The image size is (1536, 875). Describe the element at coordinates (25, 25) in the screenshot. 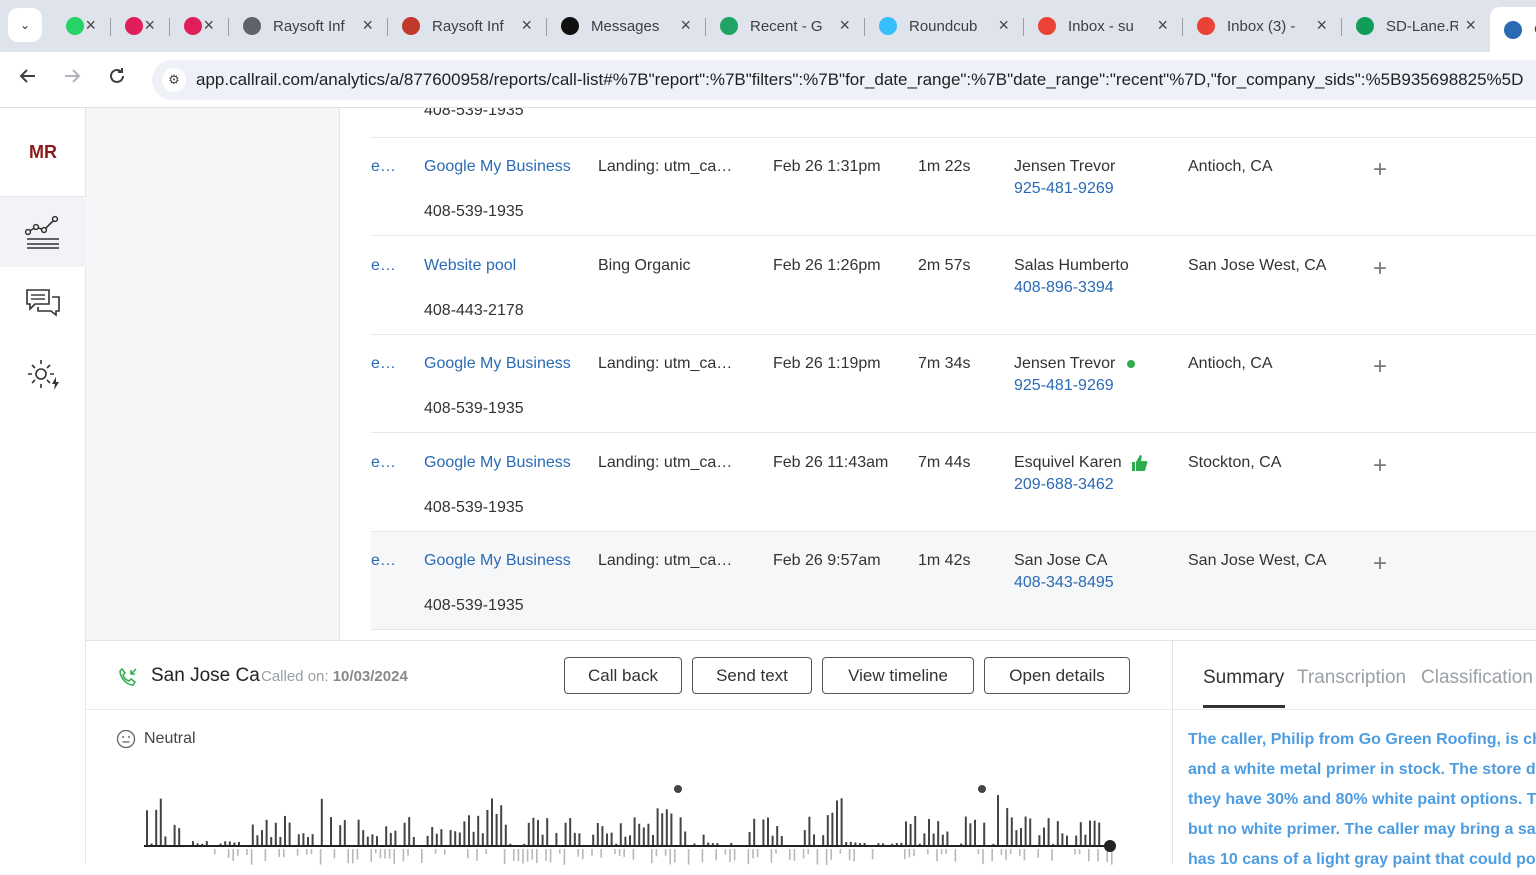

I see `tab-search-button: ⌄` at that location.